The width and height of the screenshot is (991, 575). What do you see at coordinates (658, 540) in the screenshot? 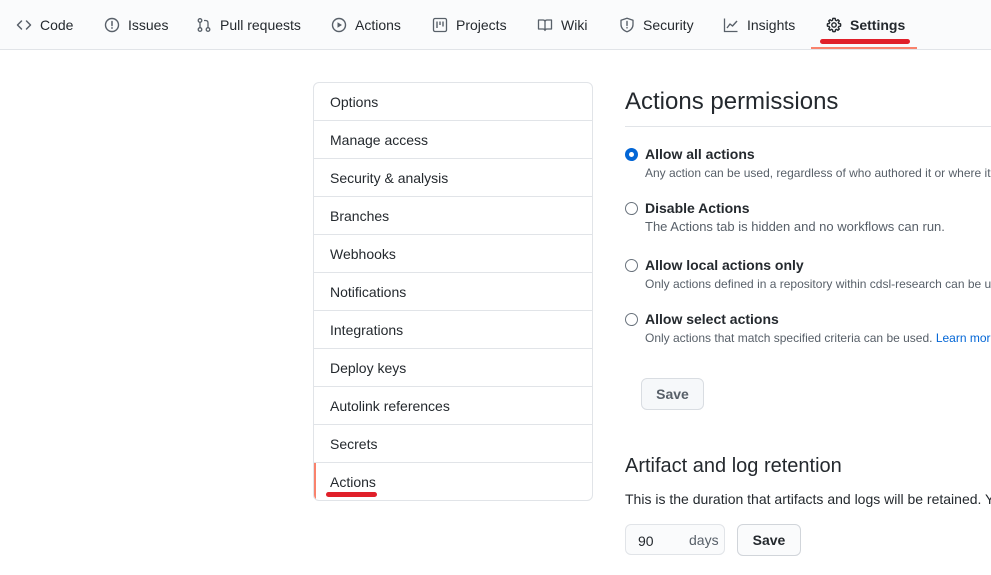
I see `retention-days-input` at bounding box center [658, 540].